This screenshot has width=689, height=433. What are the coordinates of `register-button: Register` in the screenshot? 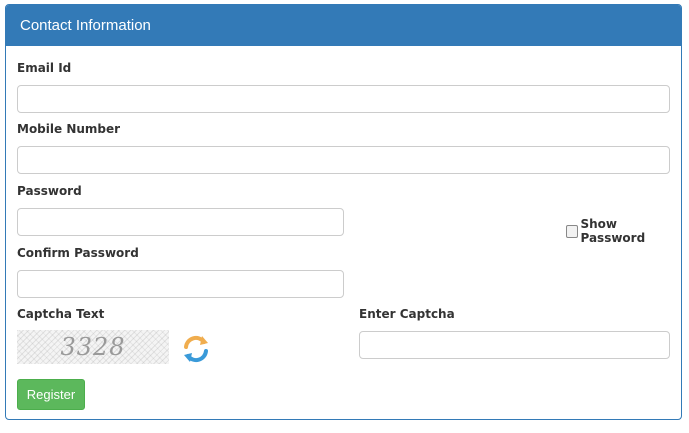 It's located at (51, 394).